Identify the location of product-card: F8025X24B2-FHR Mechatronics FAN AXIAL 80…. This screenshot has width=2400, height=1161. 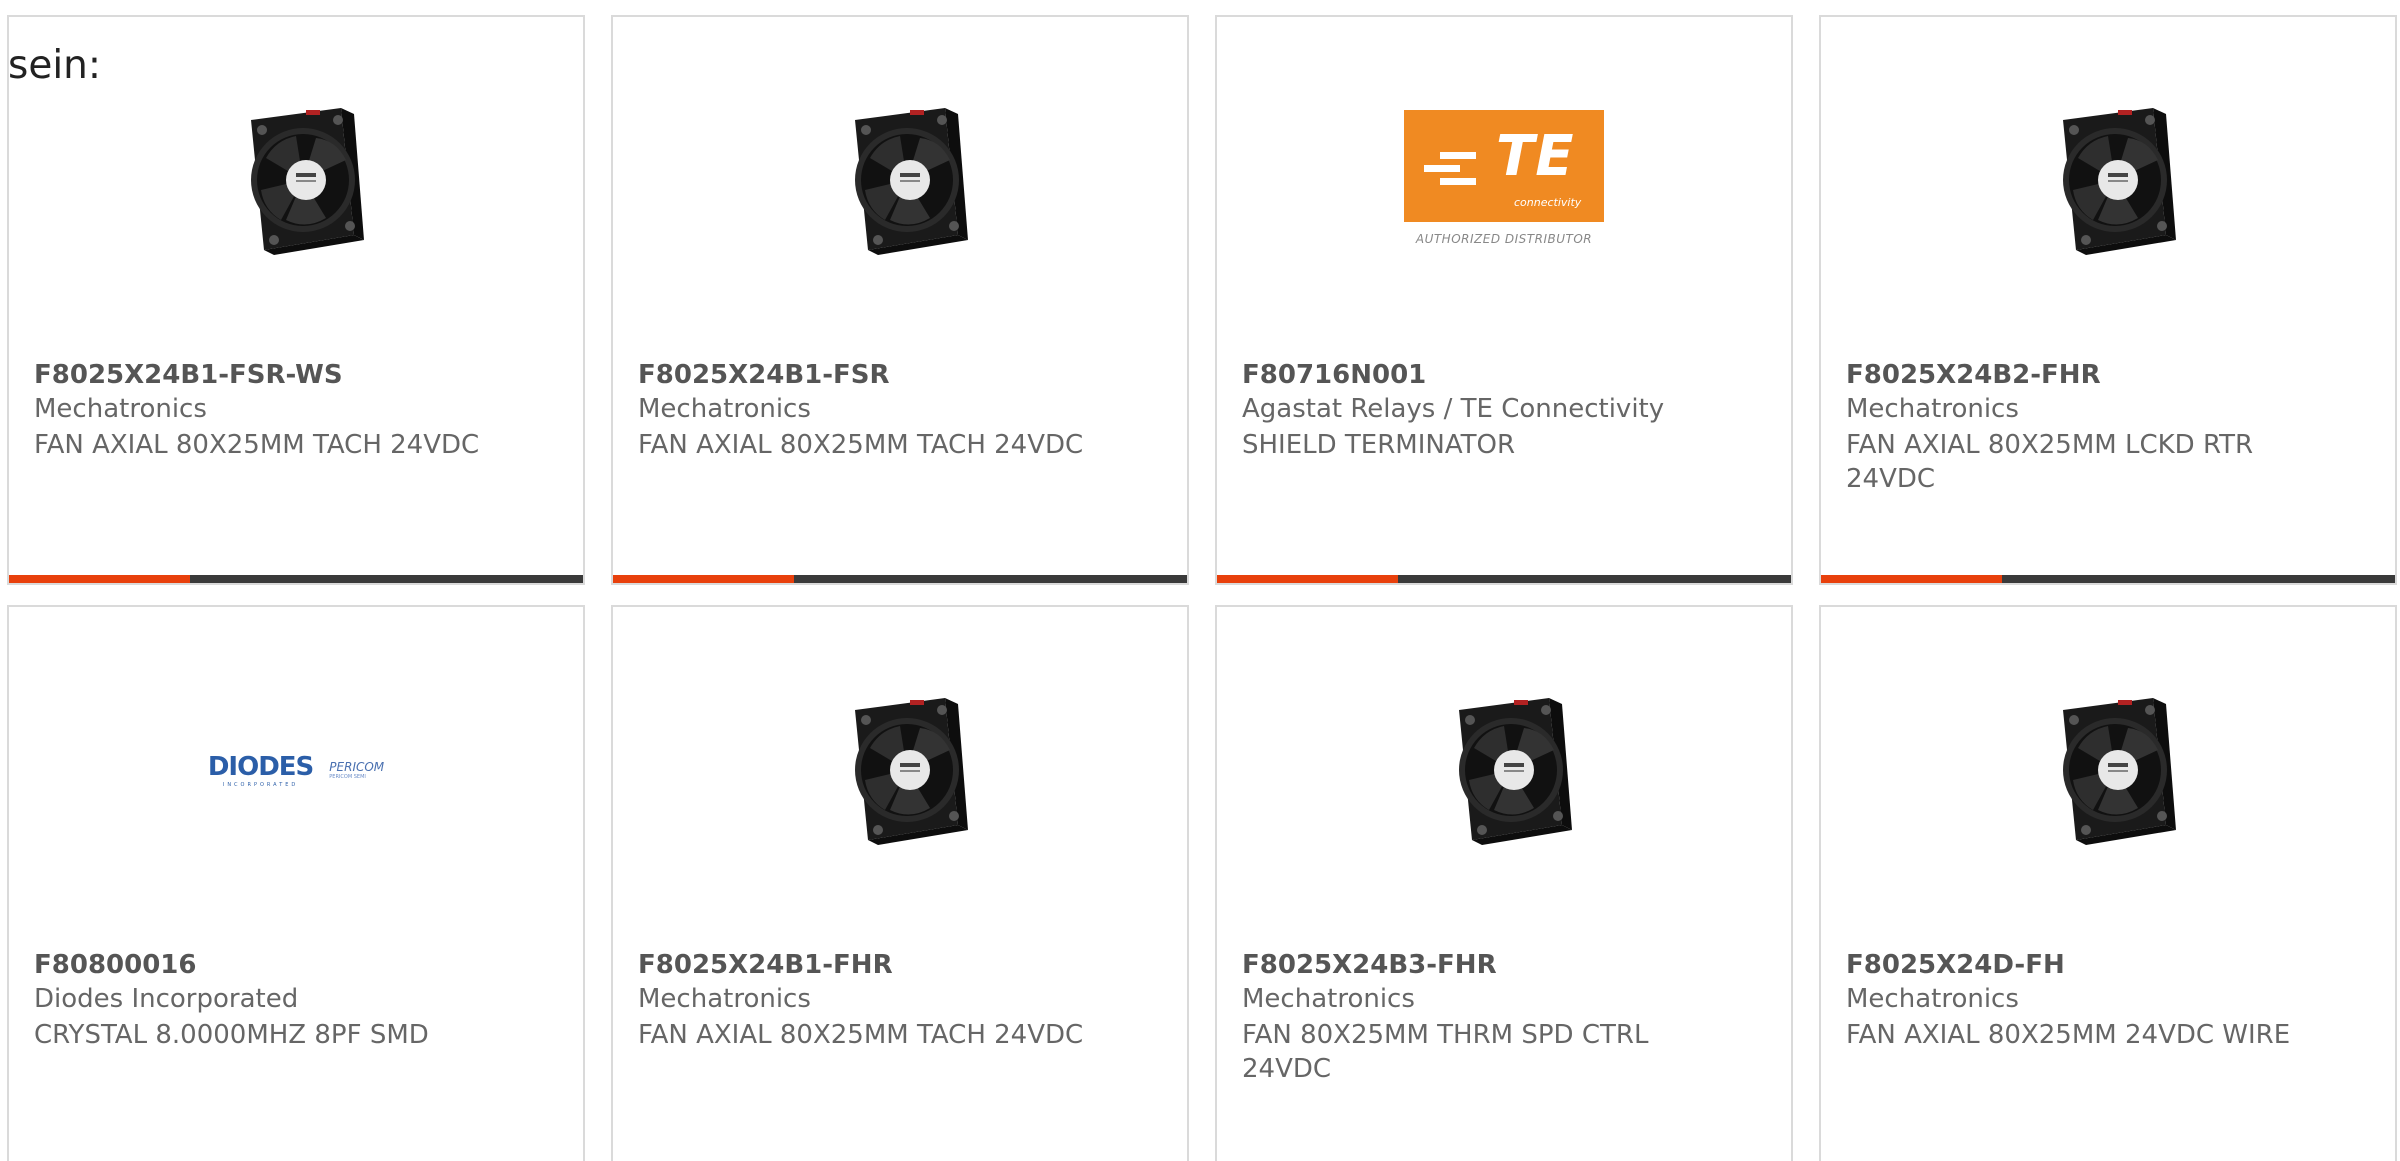
(2108, 300).